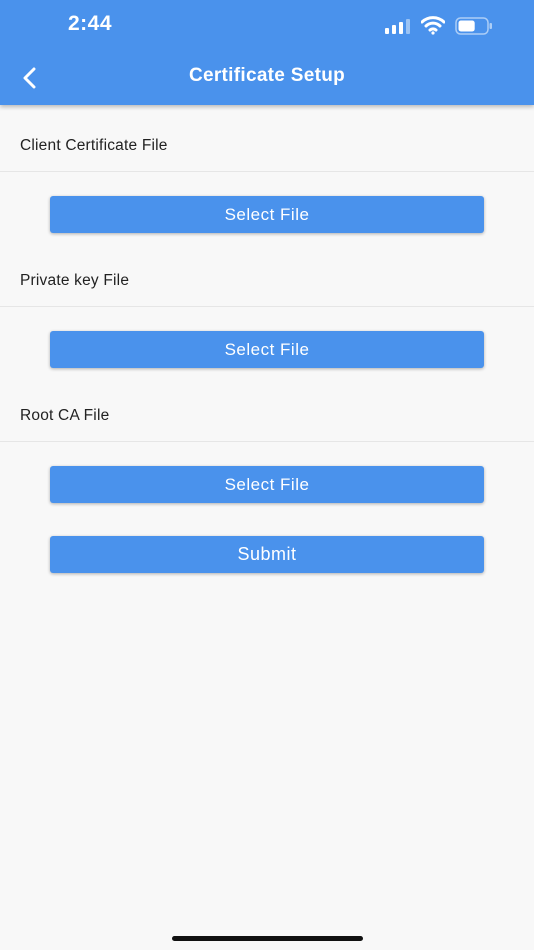 Image resolution: width=534 pixels, height=950 pixels. What do you see at coordinates (267, 554) in the screenshot?
I see `submit-button: Submit` at bounding box center [267, 554].